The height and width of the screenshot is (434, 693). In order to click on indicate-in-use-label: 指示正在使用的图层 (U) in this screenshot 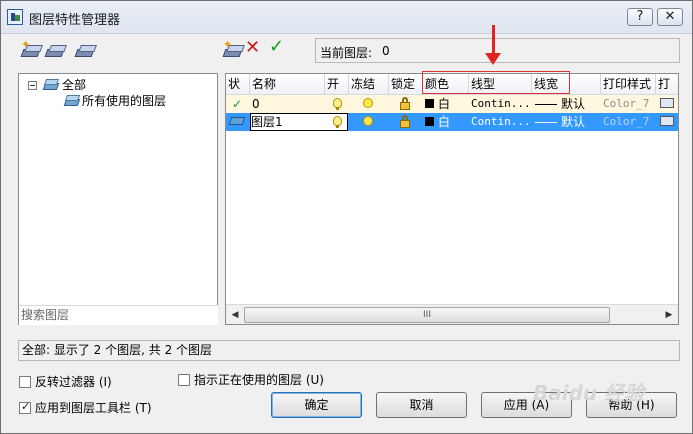, I will do `click(259, 380)`.